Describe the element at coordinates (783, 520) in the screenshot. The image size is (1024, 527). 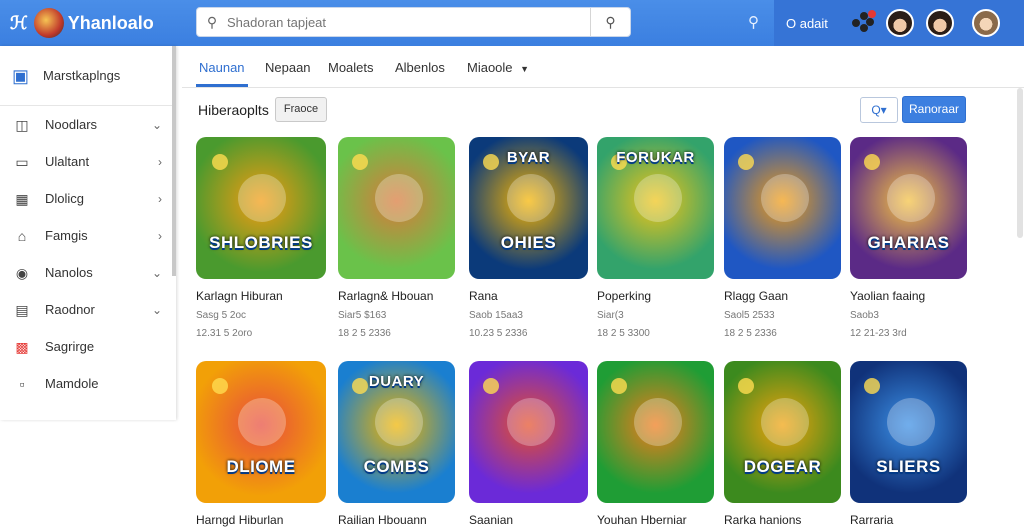
I see `app-title: Rarka hanions` at that location.